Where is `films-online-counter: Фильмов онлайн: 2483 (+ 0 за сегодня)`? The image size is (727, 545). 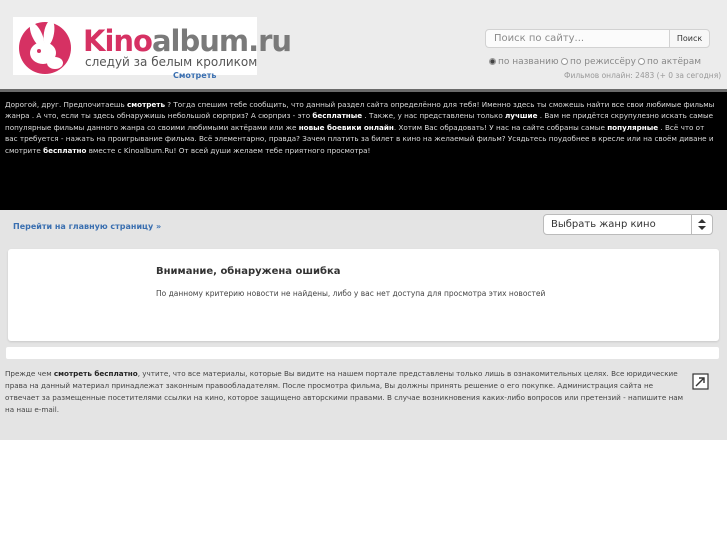 films-online-counter: Фильмов онлайн: 2483 (+ 0 за сегодня) is located at coordinates (643, 75).